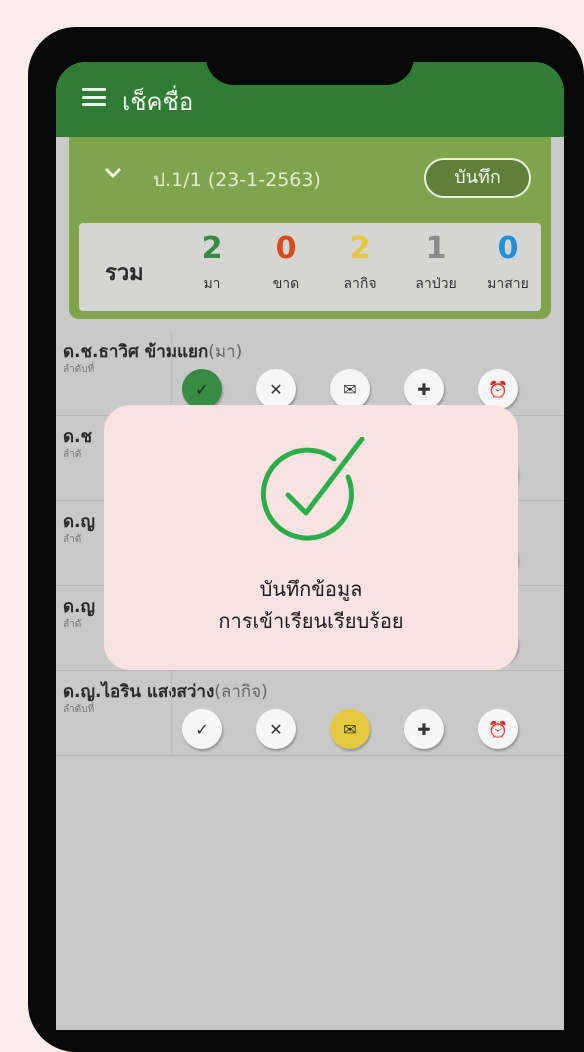  I want to click on stat-present: 2 มา, so click(212, 263).